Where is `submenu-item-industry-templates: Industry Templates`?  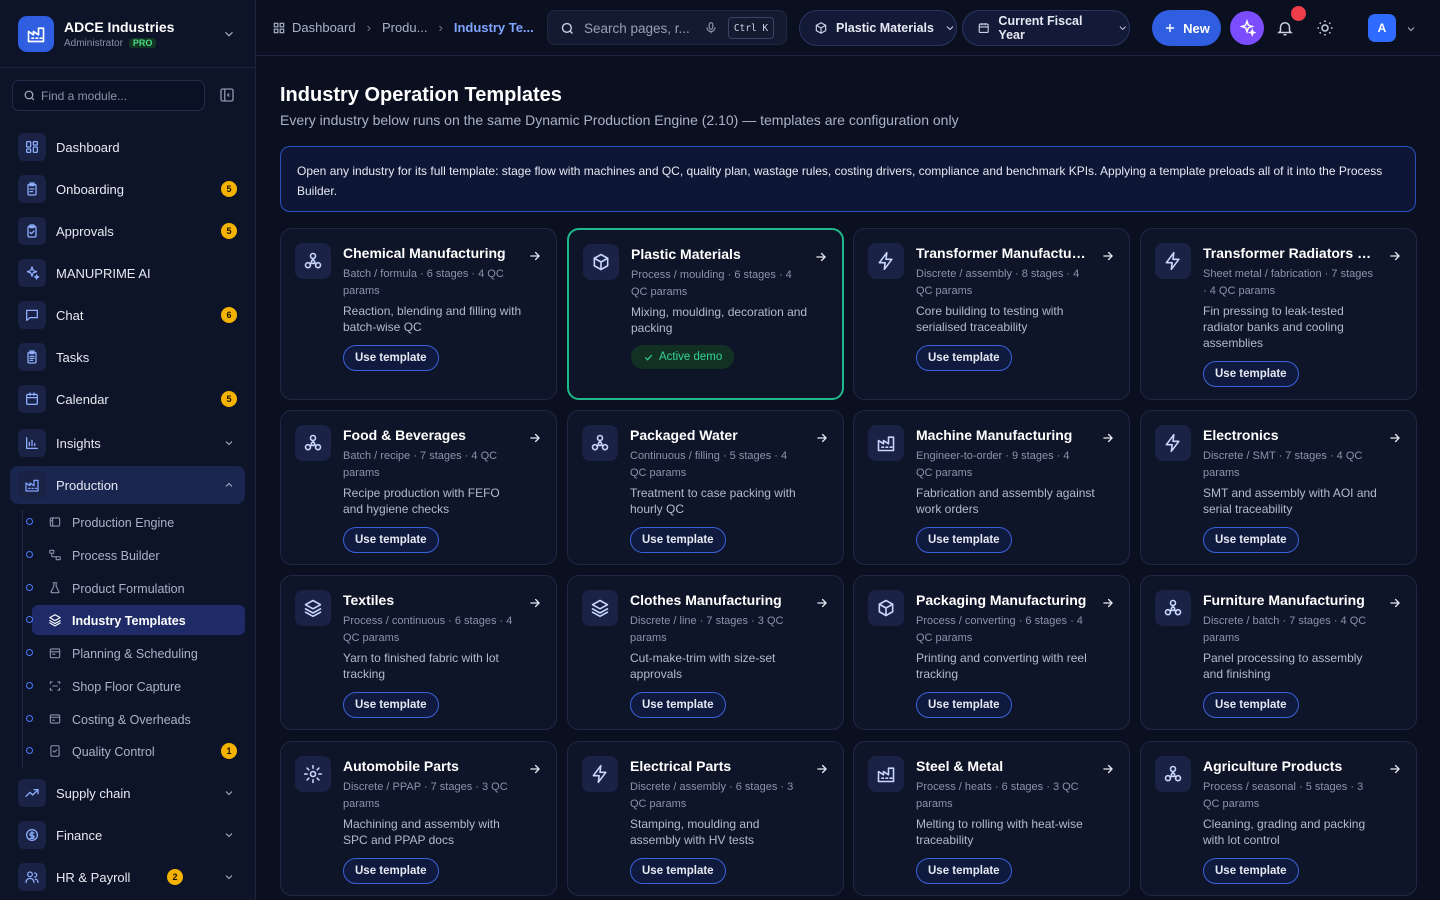
submenu-item-industry-templates: Industry Templates is located at coordinates (135, 620).